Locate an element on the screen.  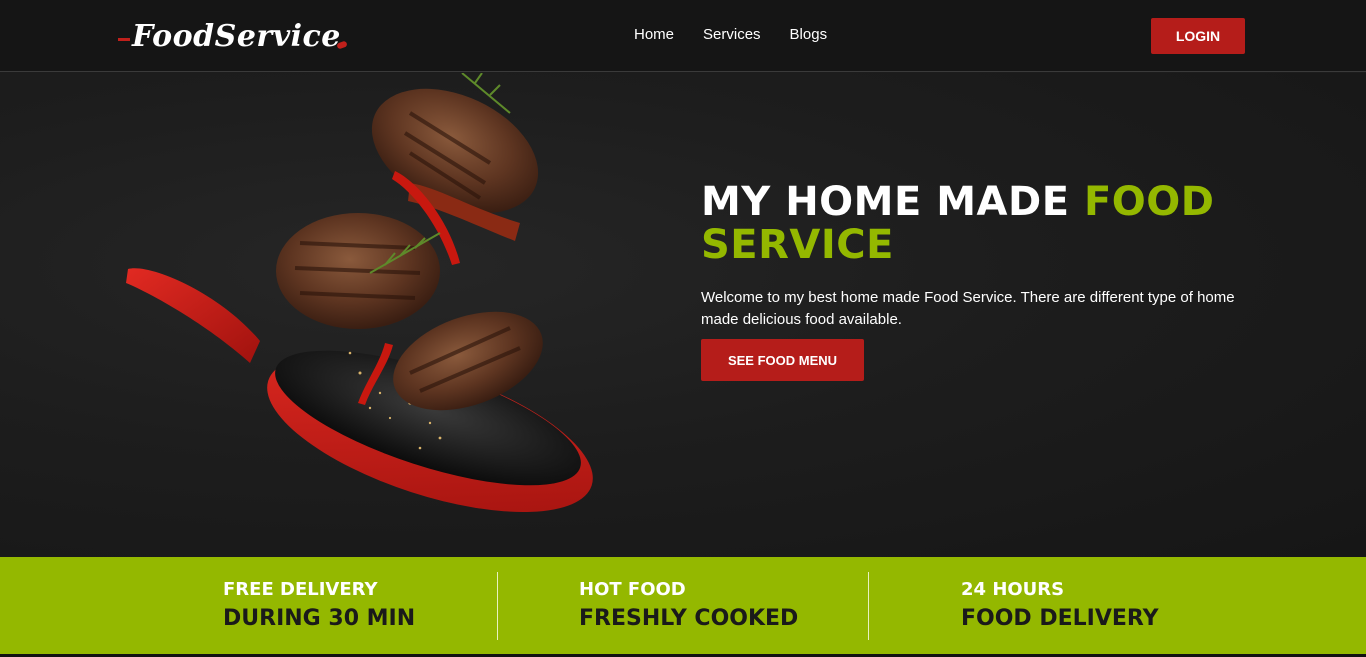
nav-link-home: Home is located at coordinates (654, 34).